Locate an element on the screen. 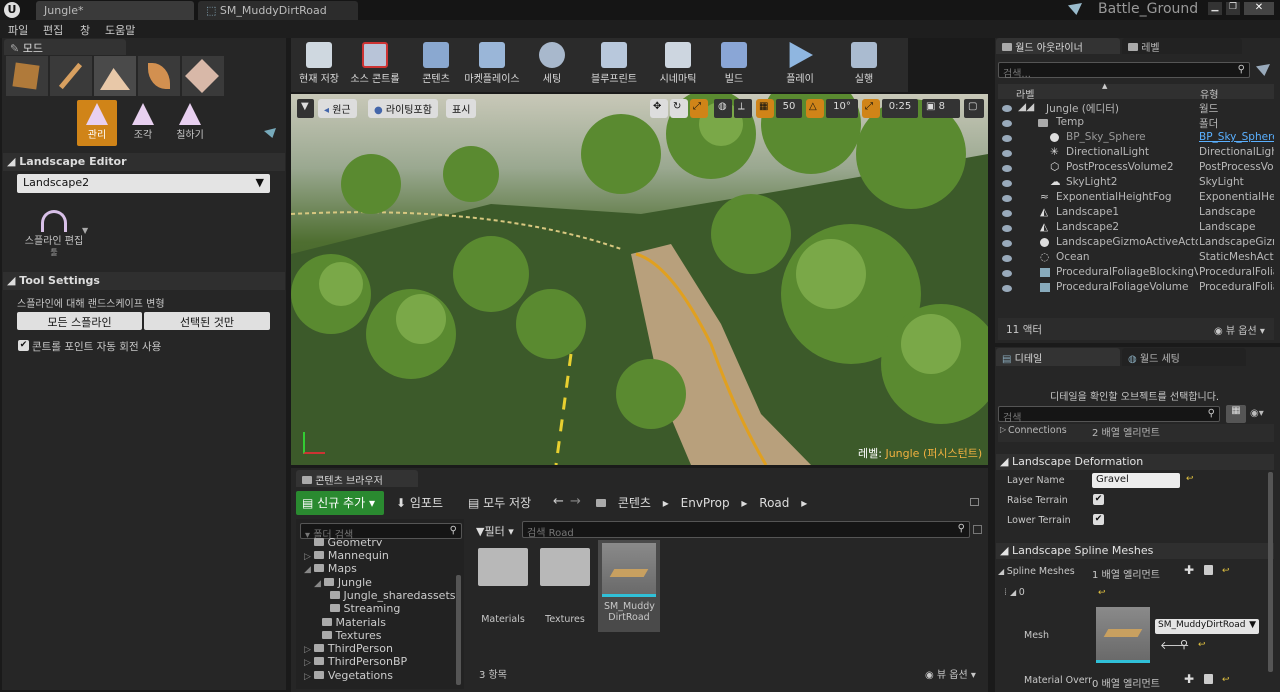 The width and height of the screenshot is (1280, 692). landscape-dropdown: Landscape2 ▼ is located at coordinates (143, 183).